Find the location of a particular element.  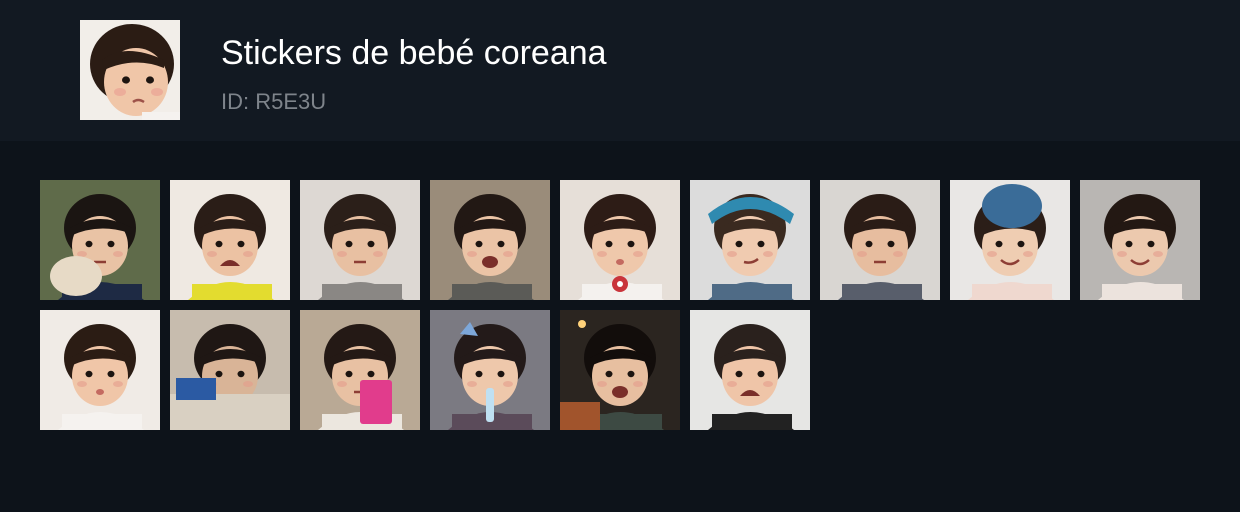

sticker-drinking-bottle-image is located at coordinates (490, 370).